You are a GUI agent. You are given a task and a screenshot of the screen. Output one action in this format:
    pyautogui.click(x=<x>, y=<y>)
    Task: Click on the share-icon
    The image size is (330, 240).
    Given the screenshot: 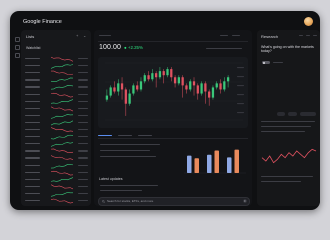 What is the action you would take?
    pyautogui.click(x=301, y=36)
    